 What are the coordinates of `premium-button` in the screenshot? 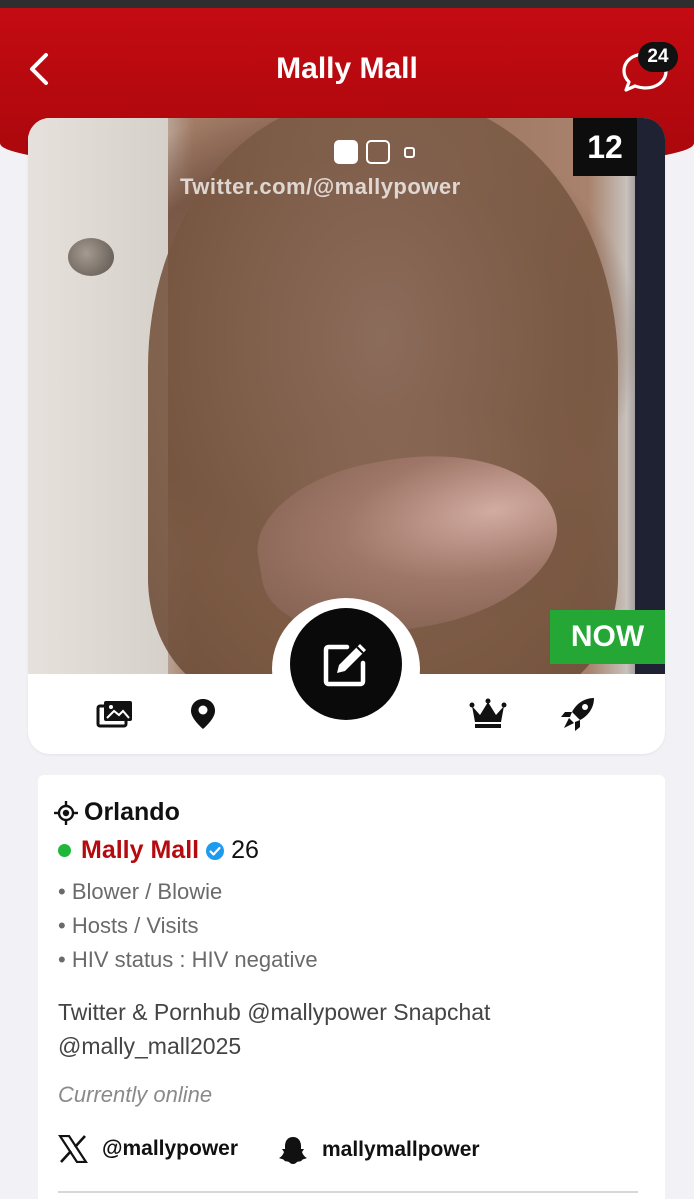 It's located at (488, 714).